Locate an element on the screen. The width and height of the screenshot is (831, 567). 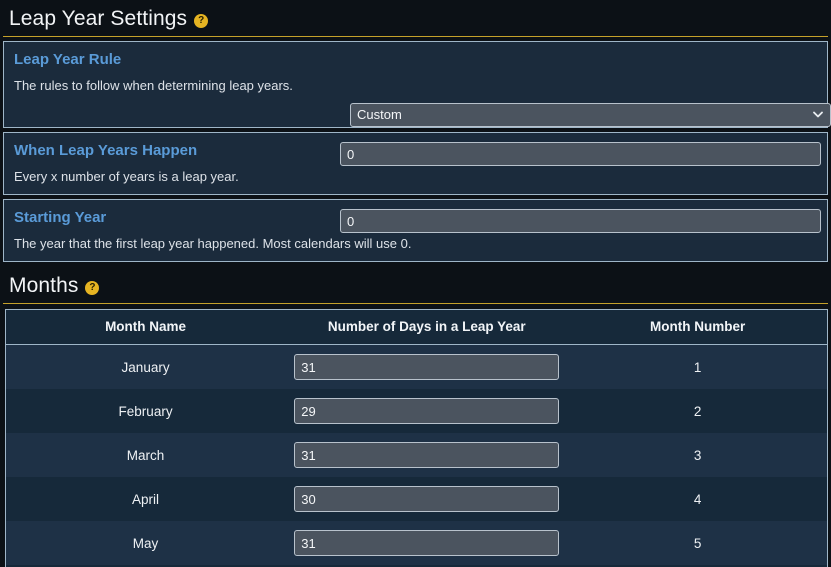
table-row: April 4 is located at coordinates (416, 499).